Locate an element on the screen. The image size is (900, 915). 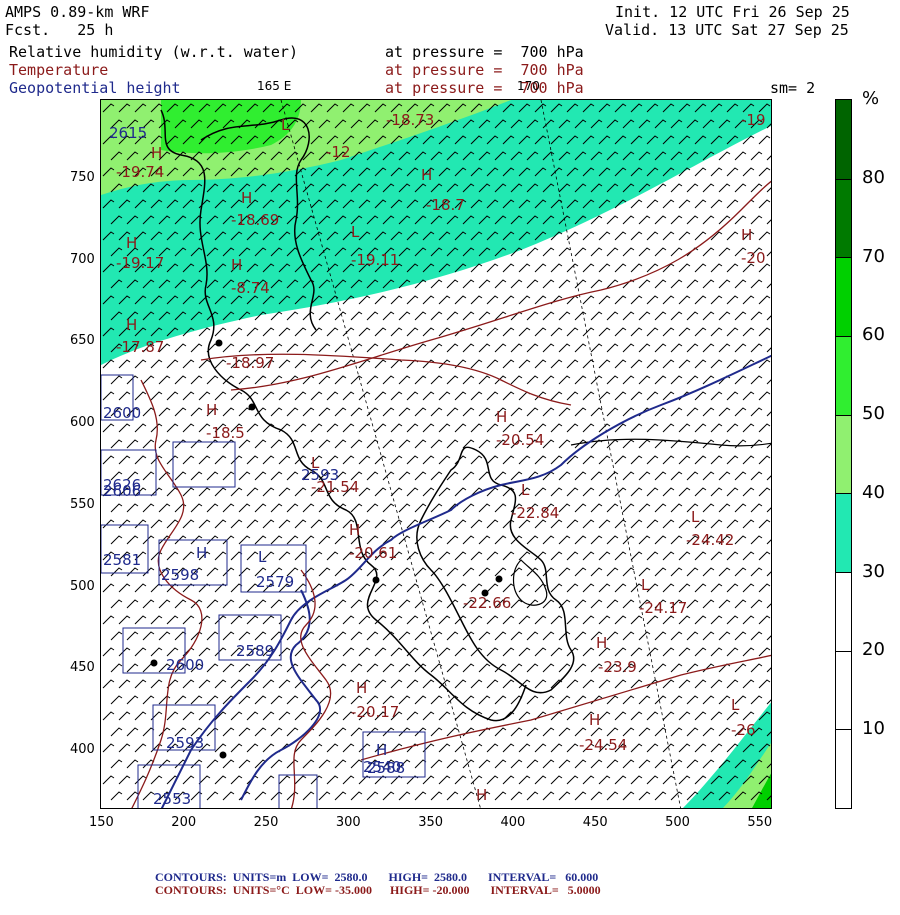
temperature-label: -19 is located at coordinates (753, 120).